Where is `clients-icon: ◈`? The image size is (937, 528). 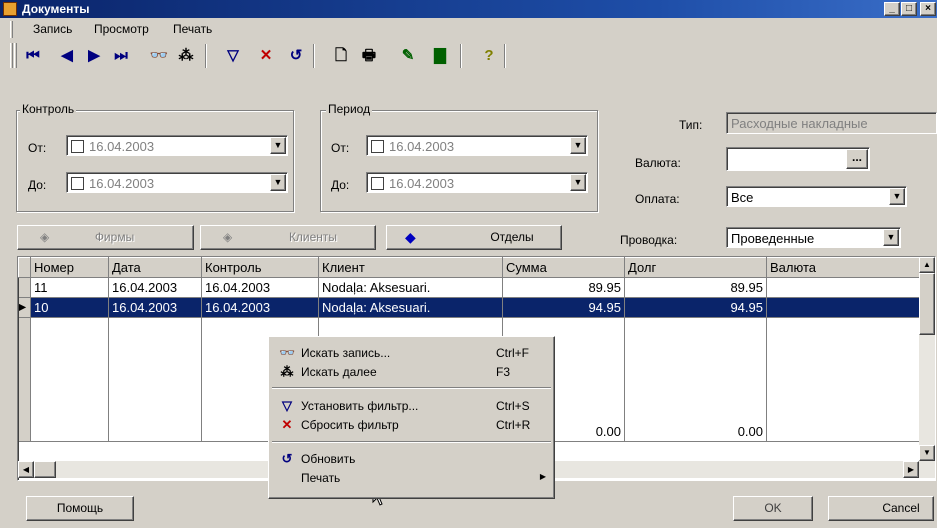 clients-icon: ◈ is located at coordinates (228, 237).